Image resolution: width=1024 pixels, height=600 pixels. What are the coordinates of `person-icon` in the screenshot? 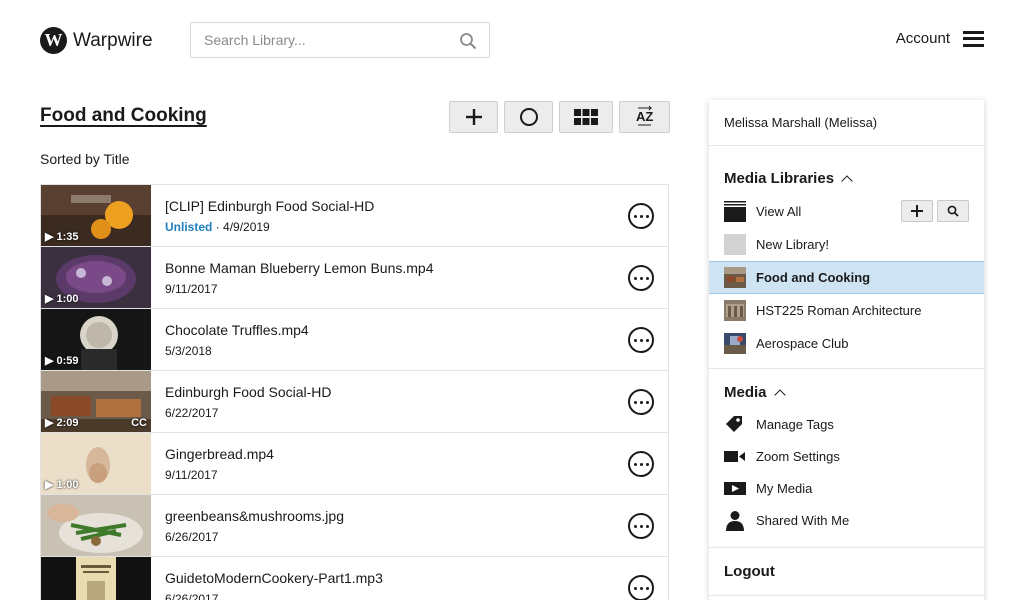 It's located at (735, 520).